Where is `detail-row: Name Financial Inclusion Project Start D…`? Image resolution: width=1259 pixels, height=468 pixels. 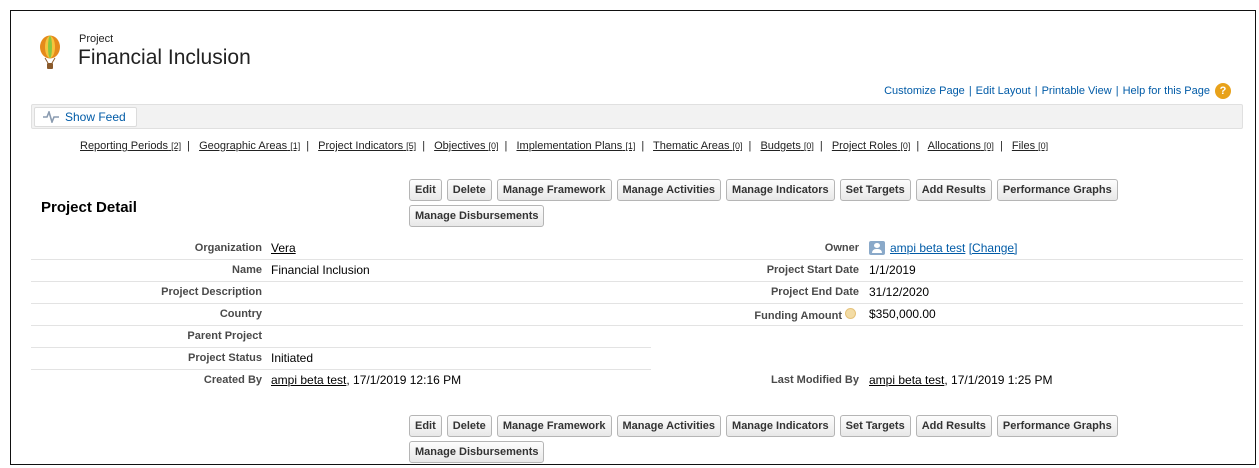
detail-row: Name Financial Inclusion Project Start D… is located at coordinates (637, 271).